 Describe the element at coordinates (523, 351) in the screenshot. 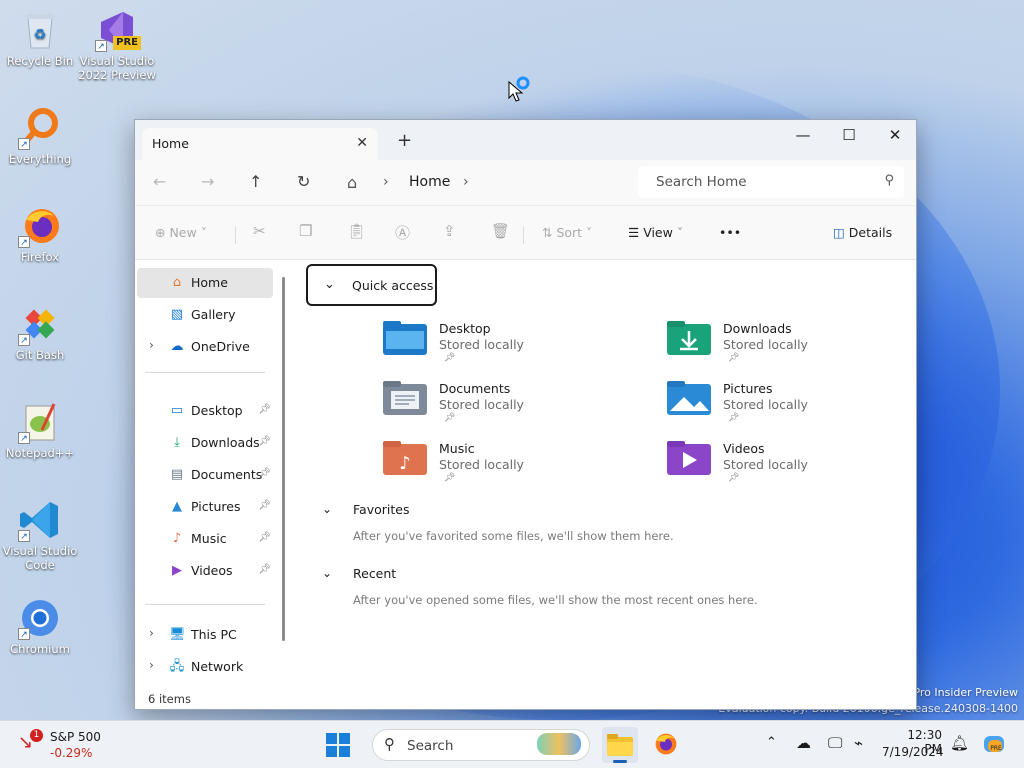

I see `folder-desktop: Desktop Stored locally 📌︎` at that location.